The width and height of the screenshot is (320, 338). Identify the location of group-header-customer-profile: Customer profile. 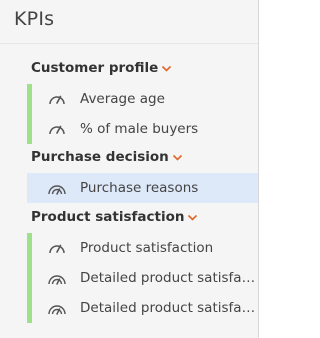
(101, 68).